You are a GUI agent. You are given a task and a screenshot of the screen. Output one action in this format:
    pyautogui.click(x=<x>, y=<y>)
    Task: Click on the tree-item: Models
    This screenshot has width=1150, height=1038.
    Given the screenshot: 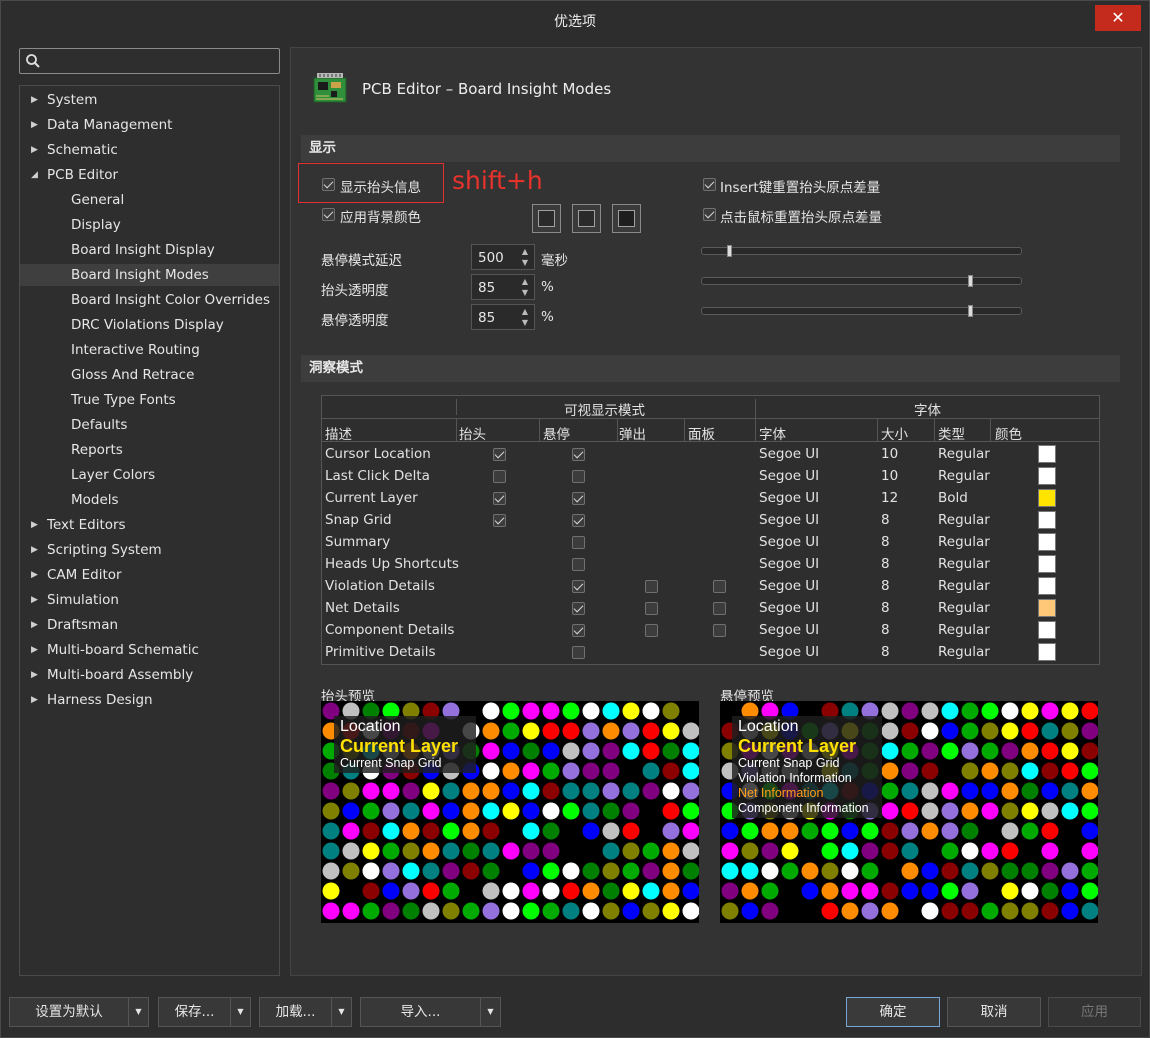 What is the action you would take?
    pyautogui.click(x=149, y=500)
    